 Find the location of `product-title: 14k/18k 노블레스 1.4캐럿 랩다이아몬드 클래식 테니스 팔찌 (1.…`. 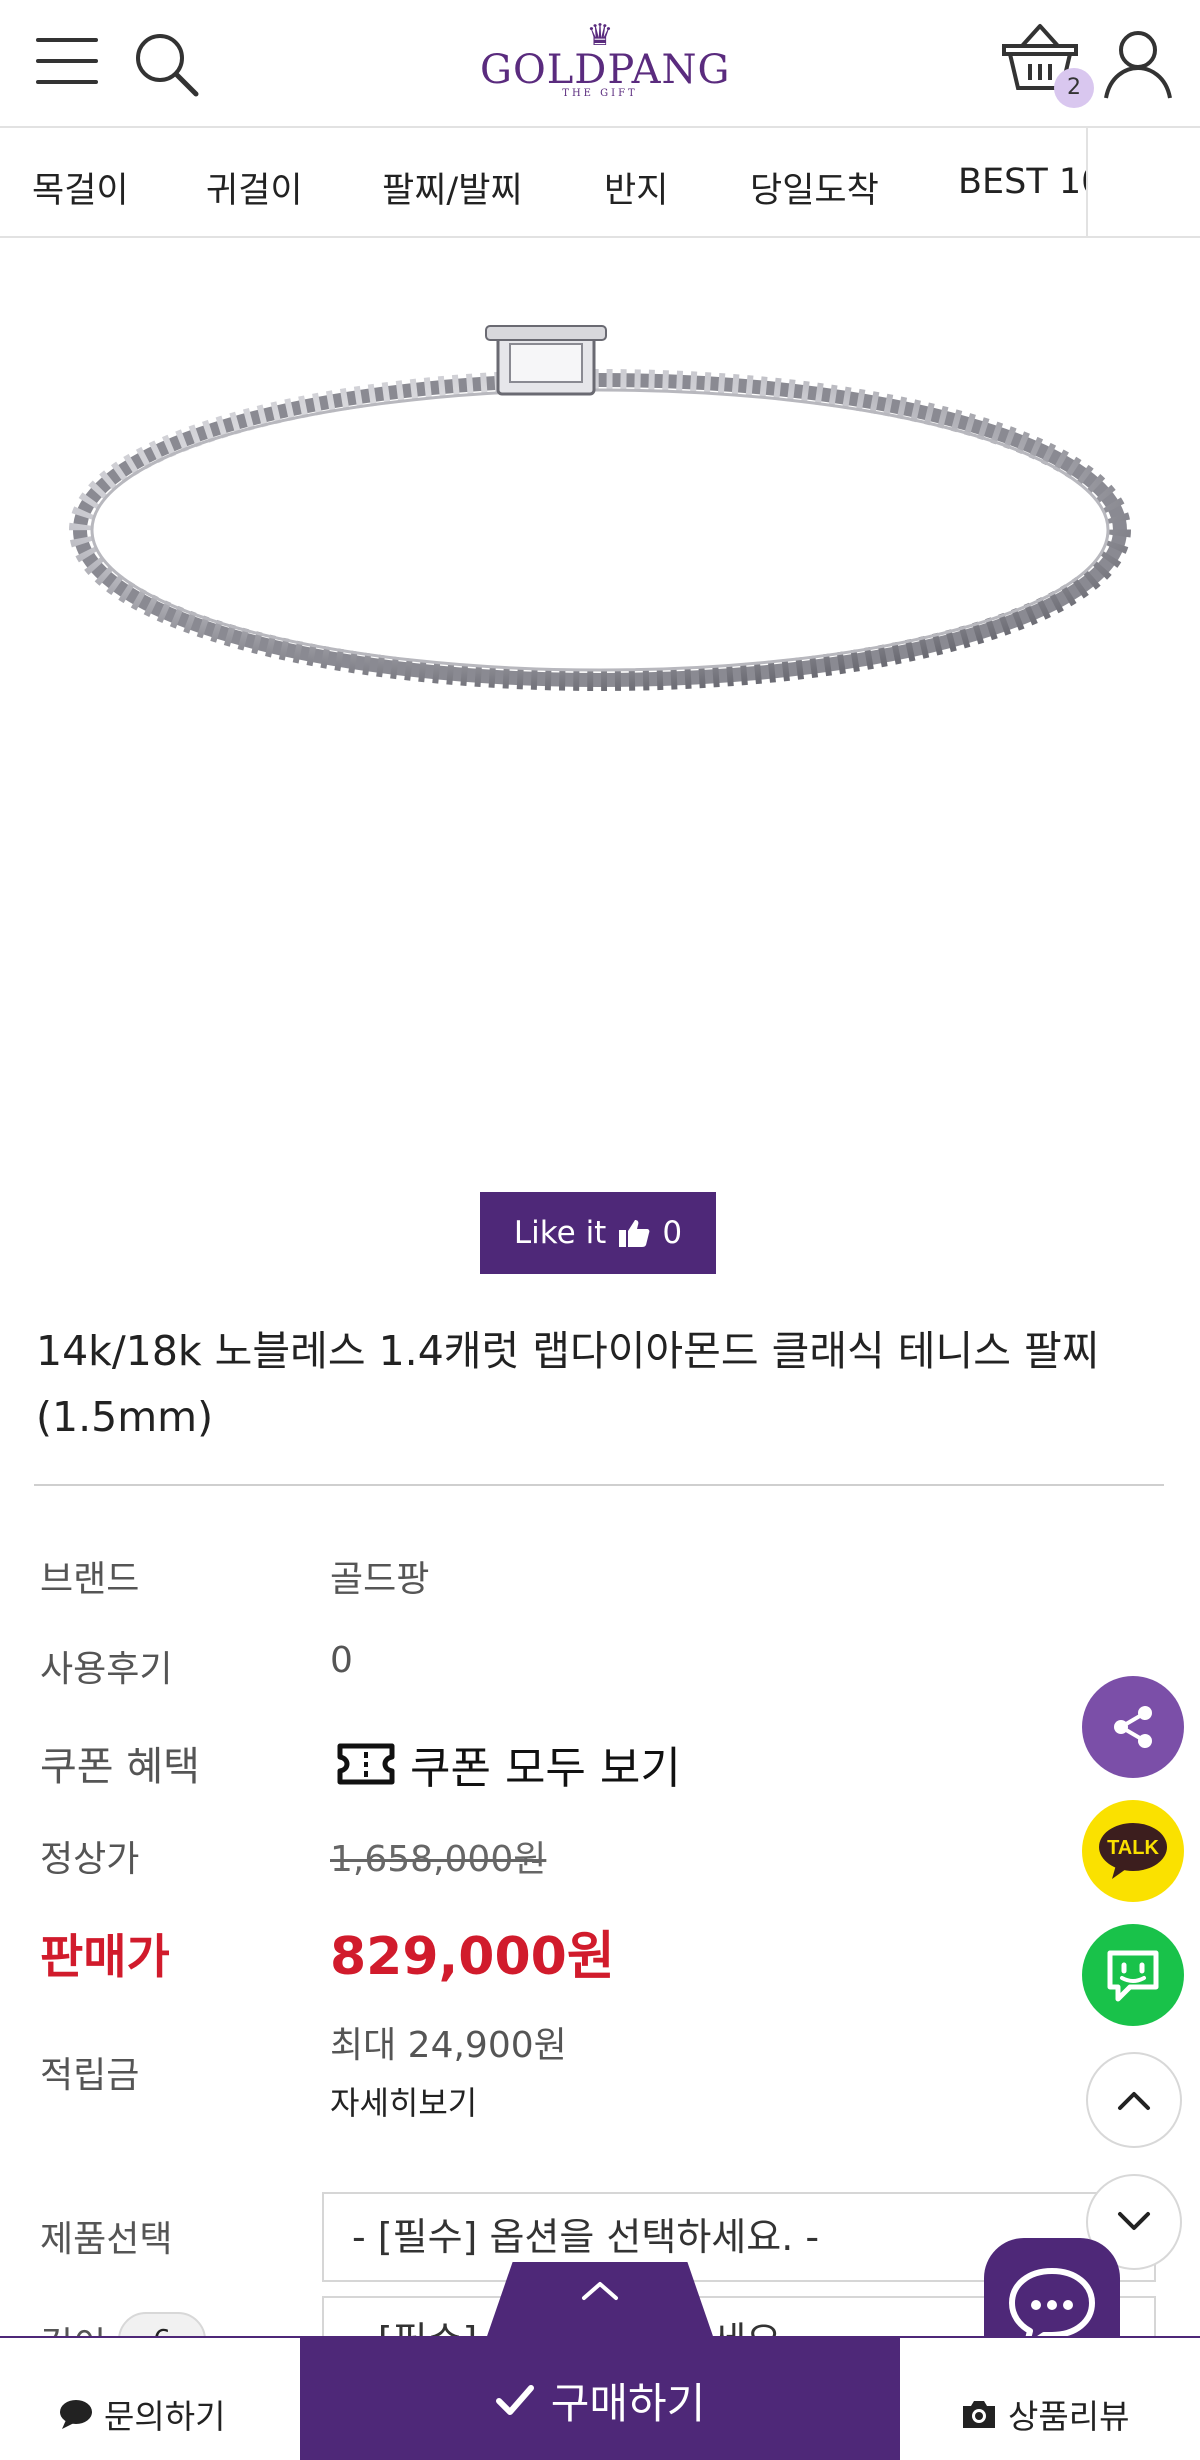

product-title: 14k/18k 노블레스 1.4캐럿 랩다이아몬드 클래식 테니스 팔찌 (1.… is located at coordinates (568, 1384).